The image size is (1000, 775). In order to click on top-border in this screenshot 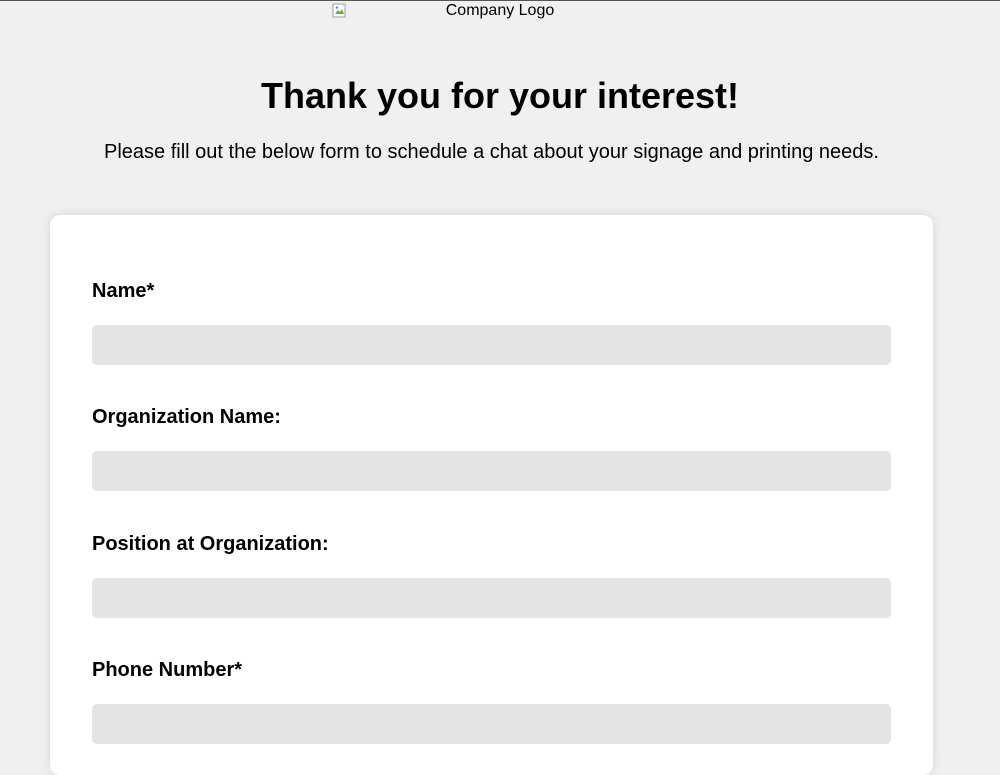, I will do `click(500, 0)`.